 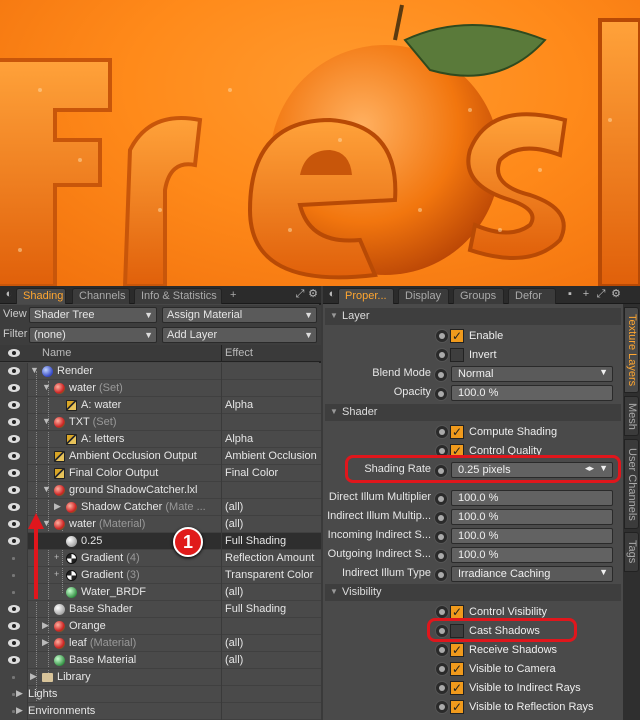 I want to click on tab-channels: Channels, so click(x=101, y=296).